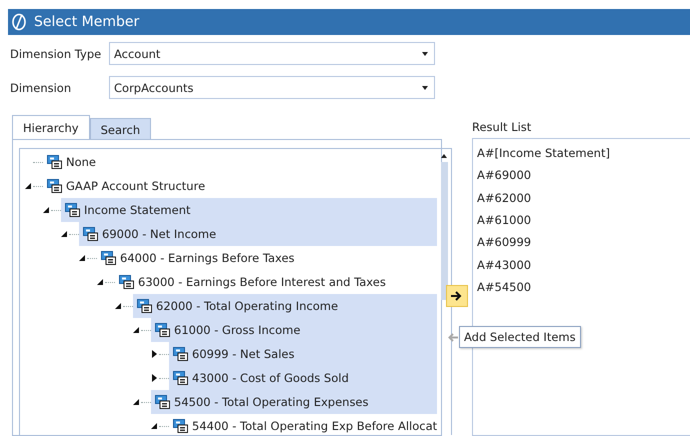 Image resolution: width=690 pixels, height=436 pixels. Describe the element at coordinates (303, 354) in the screenshot. I see `tree-item: 60999 - Net Sales` at that location.